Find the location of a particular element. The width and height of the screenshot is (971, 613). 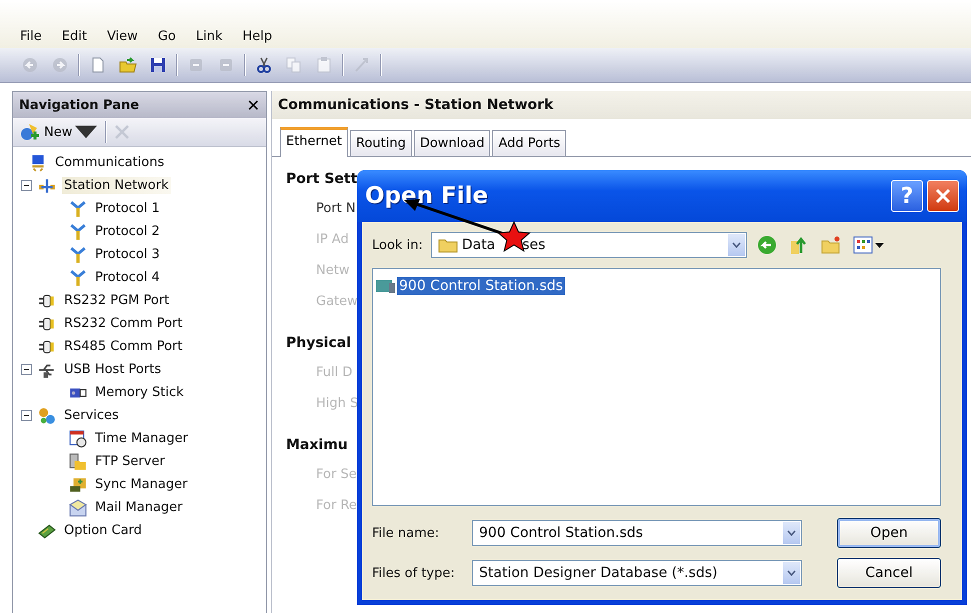

envelope-icon is located at coordinates (78, 507).